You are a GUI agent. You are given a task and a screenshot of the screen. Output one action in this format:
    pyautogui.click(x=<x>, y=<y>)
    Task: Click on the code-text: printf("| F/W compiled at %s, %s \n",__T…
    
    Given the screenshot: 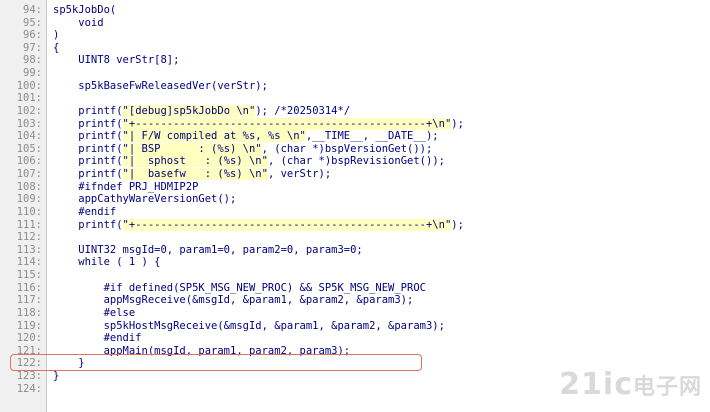 What is the action you would take?
    pyautogui.click(x=246, y=136)
    